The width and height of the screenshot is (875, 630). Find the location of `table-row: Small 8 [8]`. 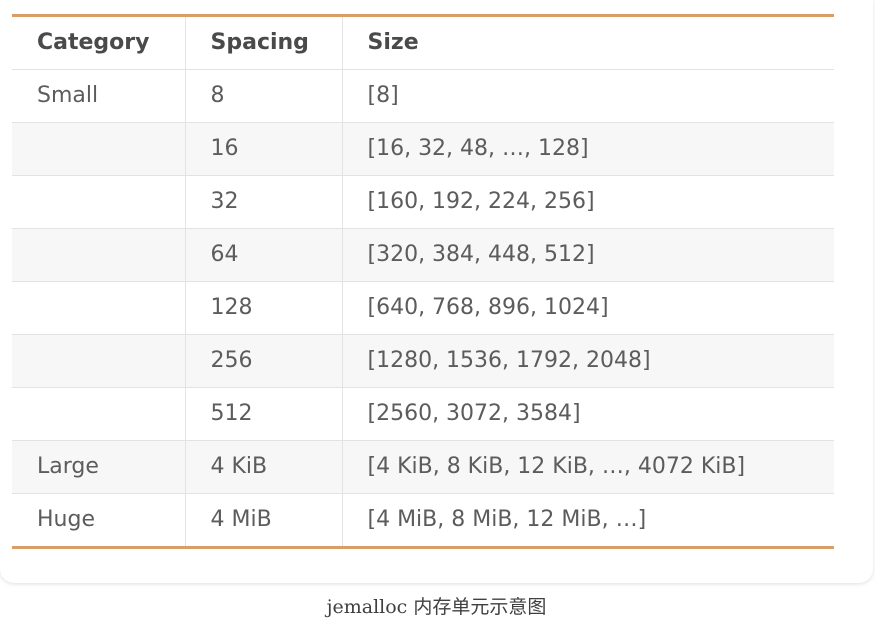

table-row: Small 8 [8] is located at coordinates (423, 96).